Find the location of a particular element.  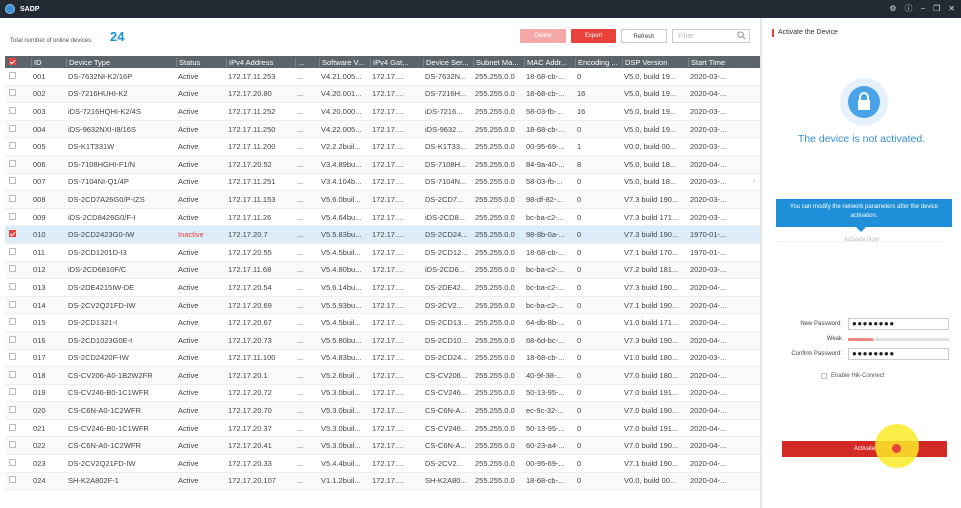

search-icon is located at coordinates (741, 35).